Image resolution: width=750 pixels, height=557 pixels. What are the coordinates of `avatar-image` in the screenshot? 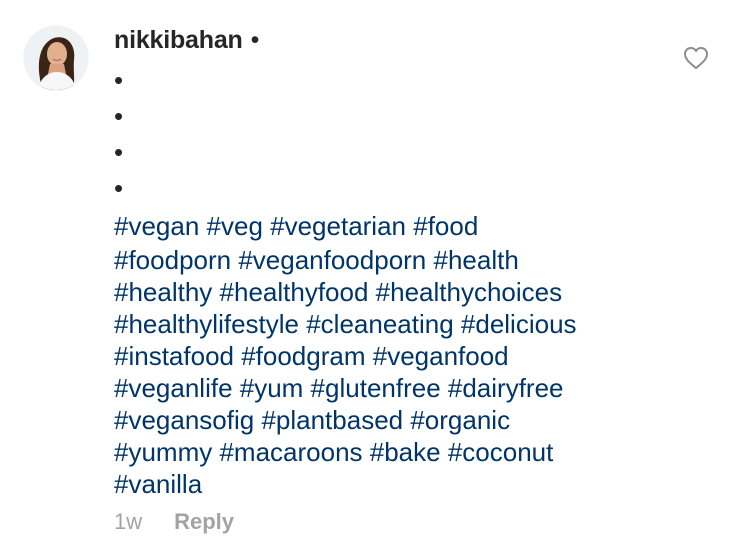 It's located at (56, 58).